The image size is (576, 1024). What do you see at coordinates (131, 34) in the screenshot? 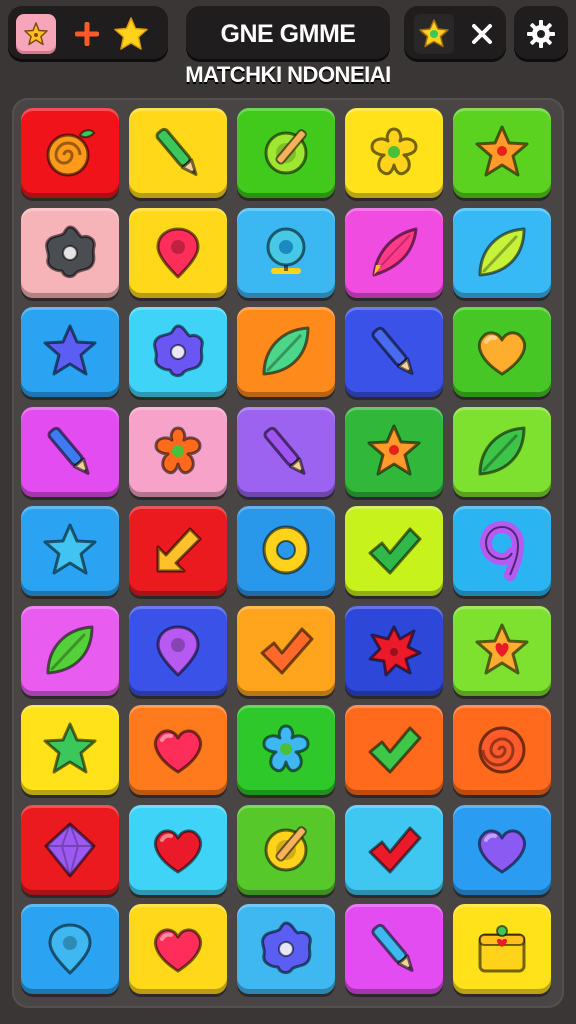
I see `gold-star-icon` at bounding box center [131, 34].